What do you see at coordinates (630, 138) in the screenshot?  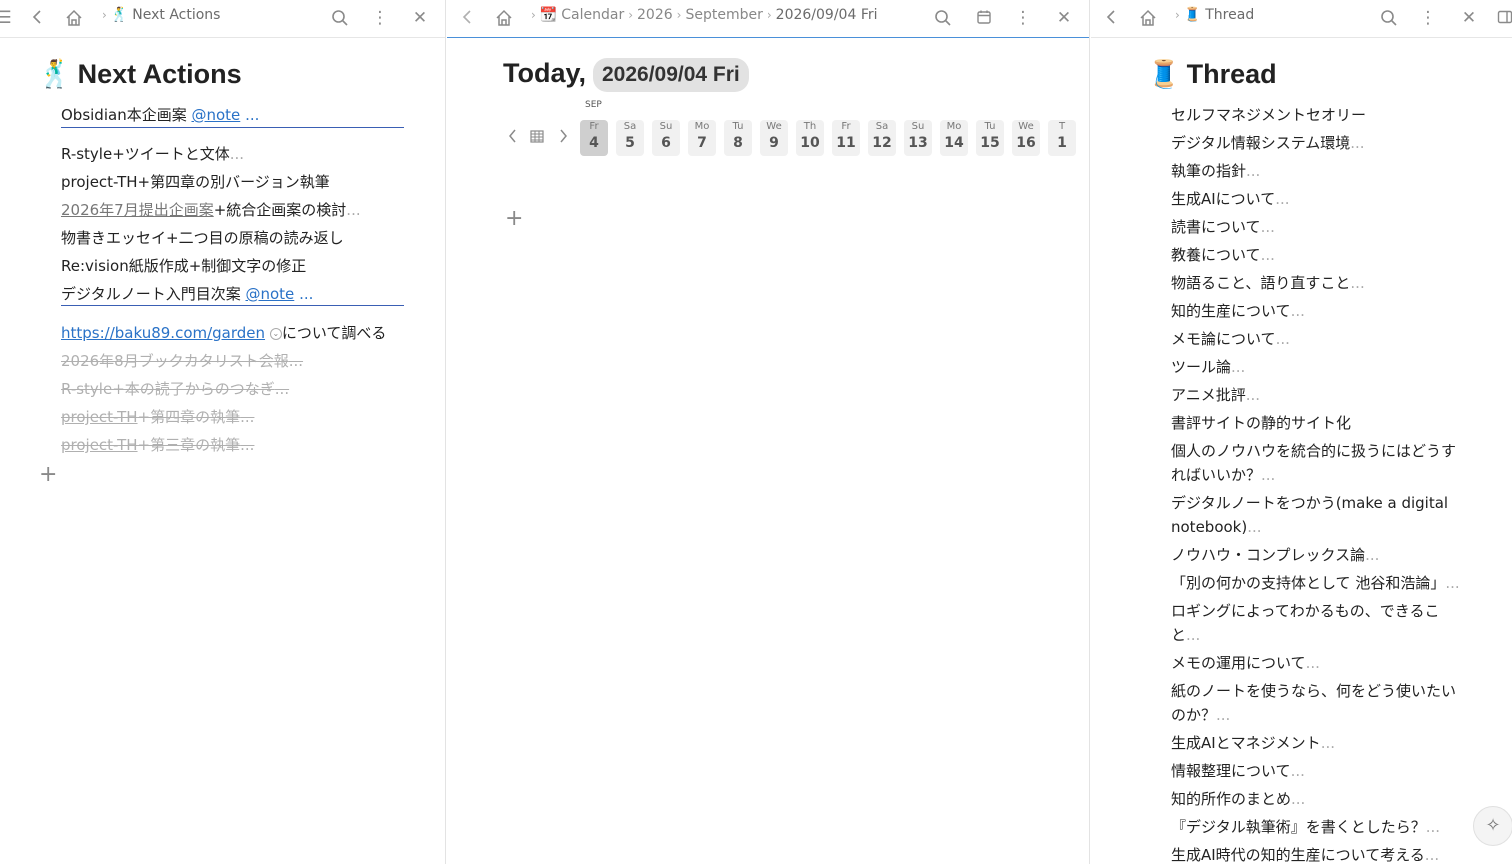 I see `calendar-day: Sa 5` at bounding box center [630, 138].